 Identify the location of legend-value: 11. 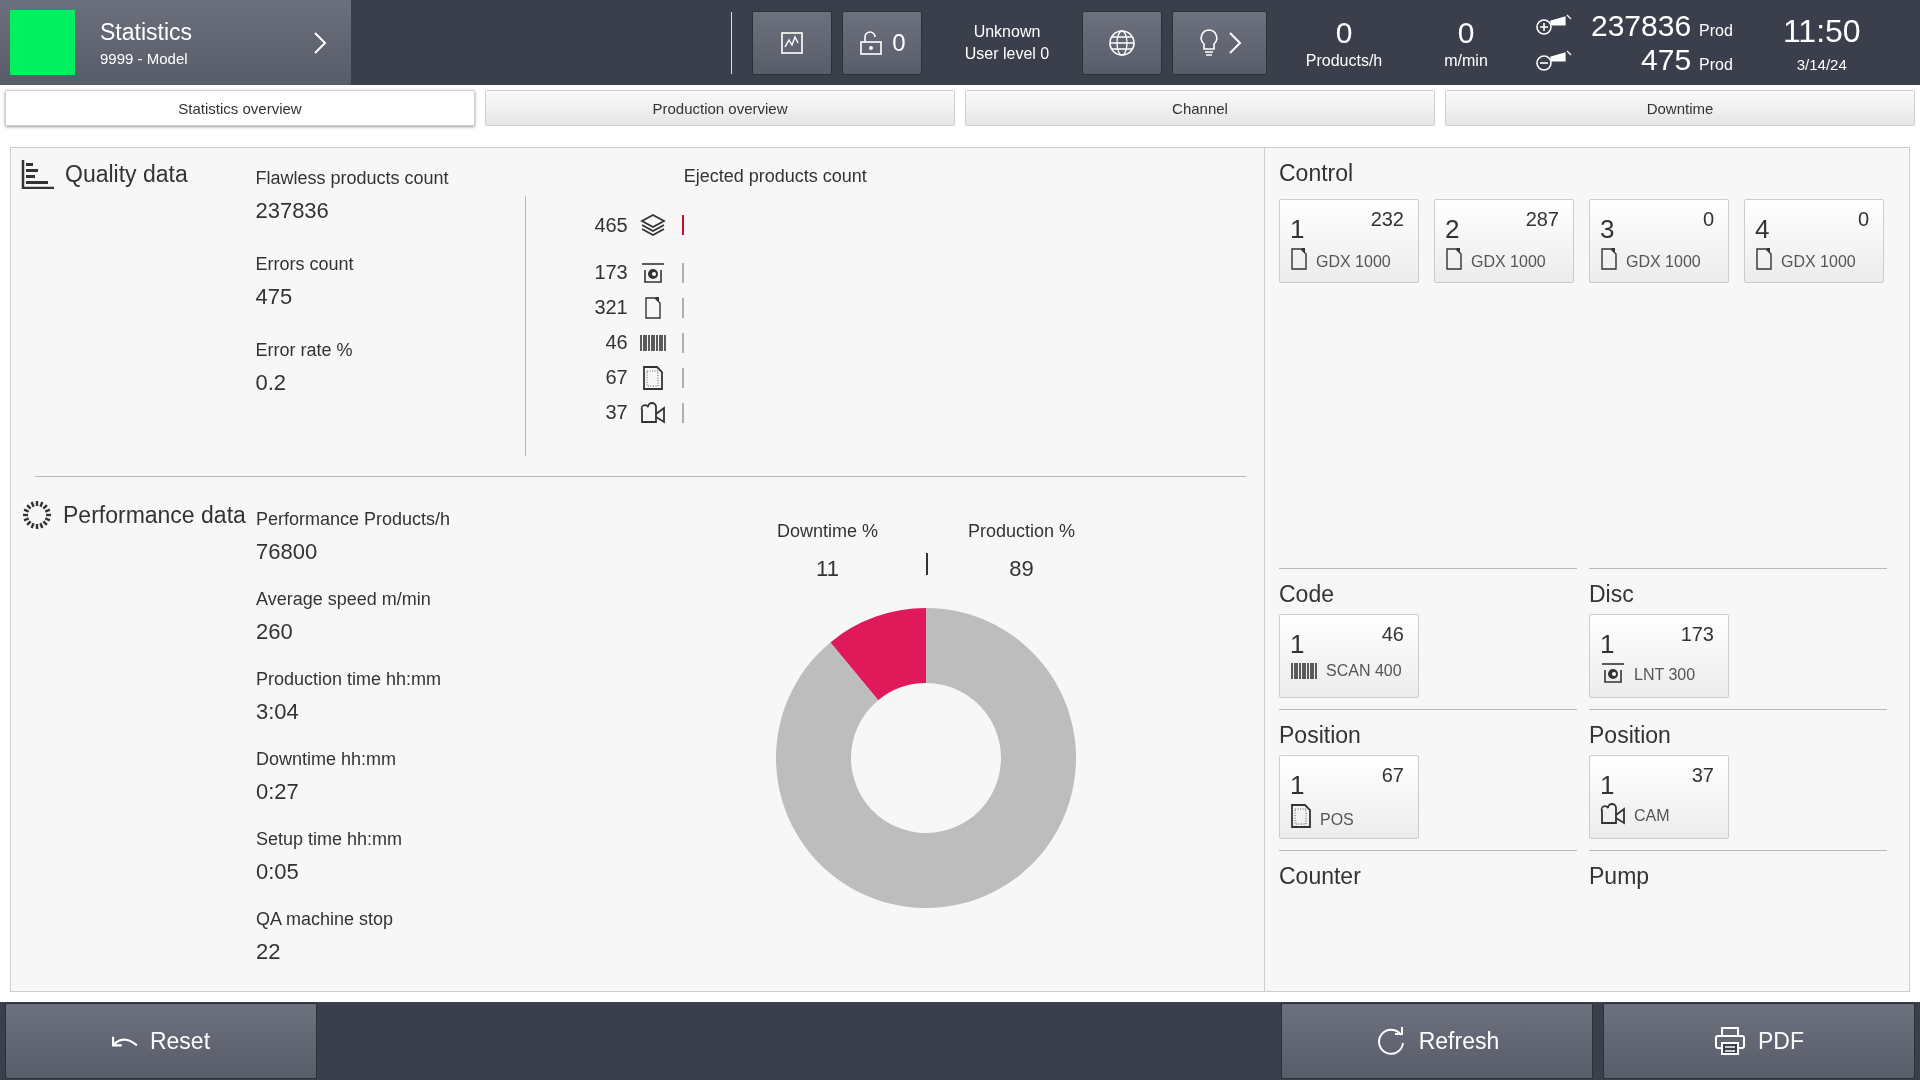
(827, 569).